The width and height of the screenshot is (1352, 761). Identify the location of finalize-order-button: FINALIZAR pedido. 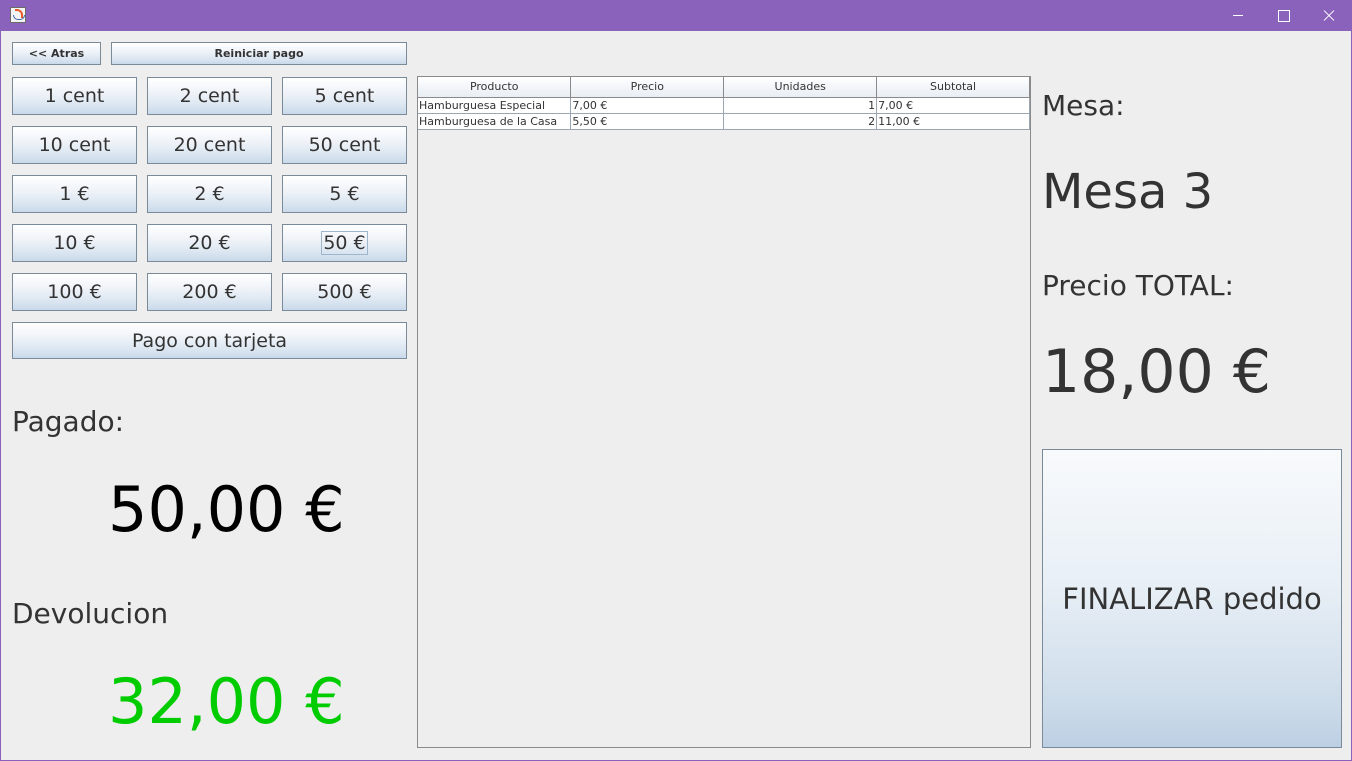
(1192, 598).